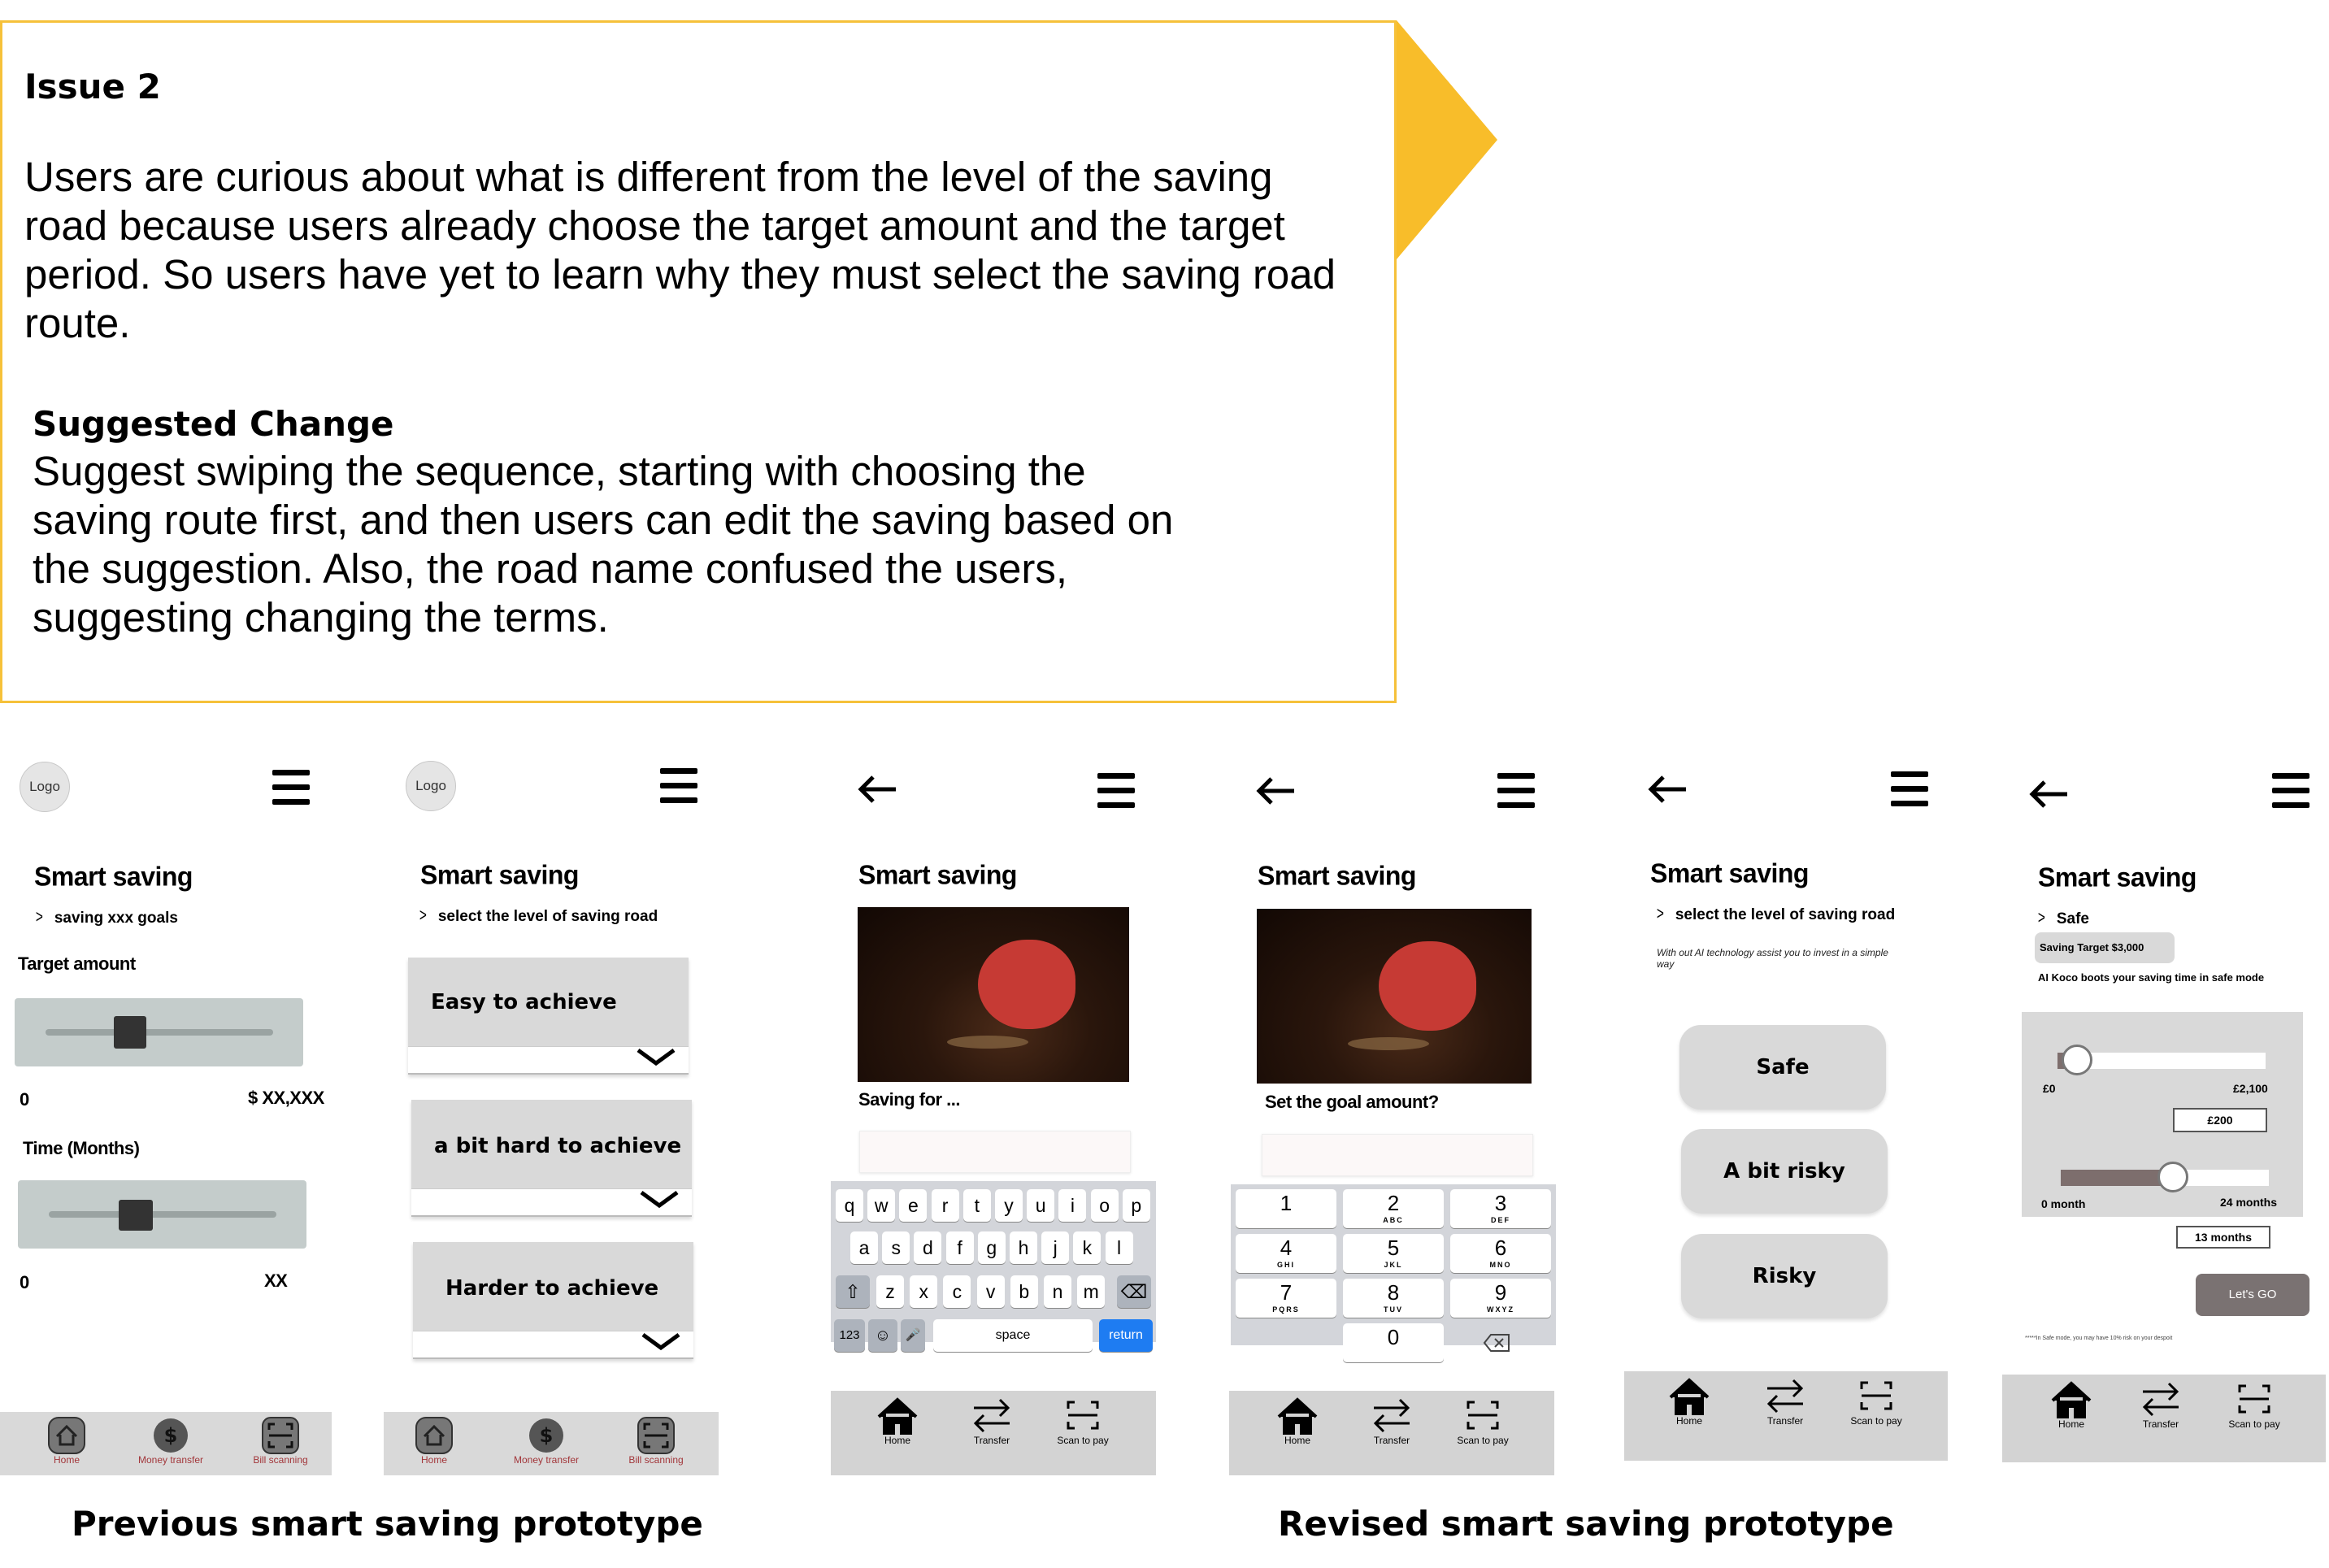 This screenshot has width=2329, height=1568. I want to click on goal-amount-input, so click(1397, 1155).